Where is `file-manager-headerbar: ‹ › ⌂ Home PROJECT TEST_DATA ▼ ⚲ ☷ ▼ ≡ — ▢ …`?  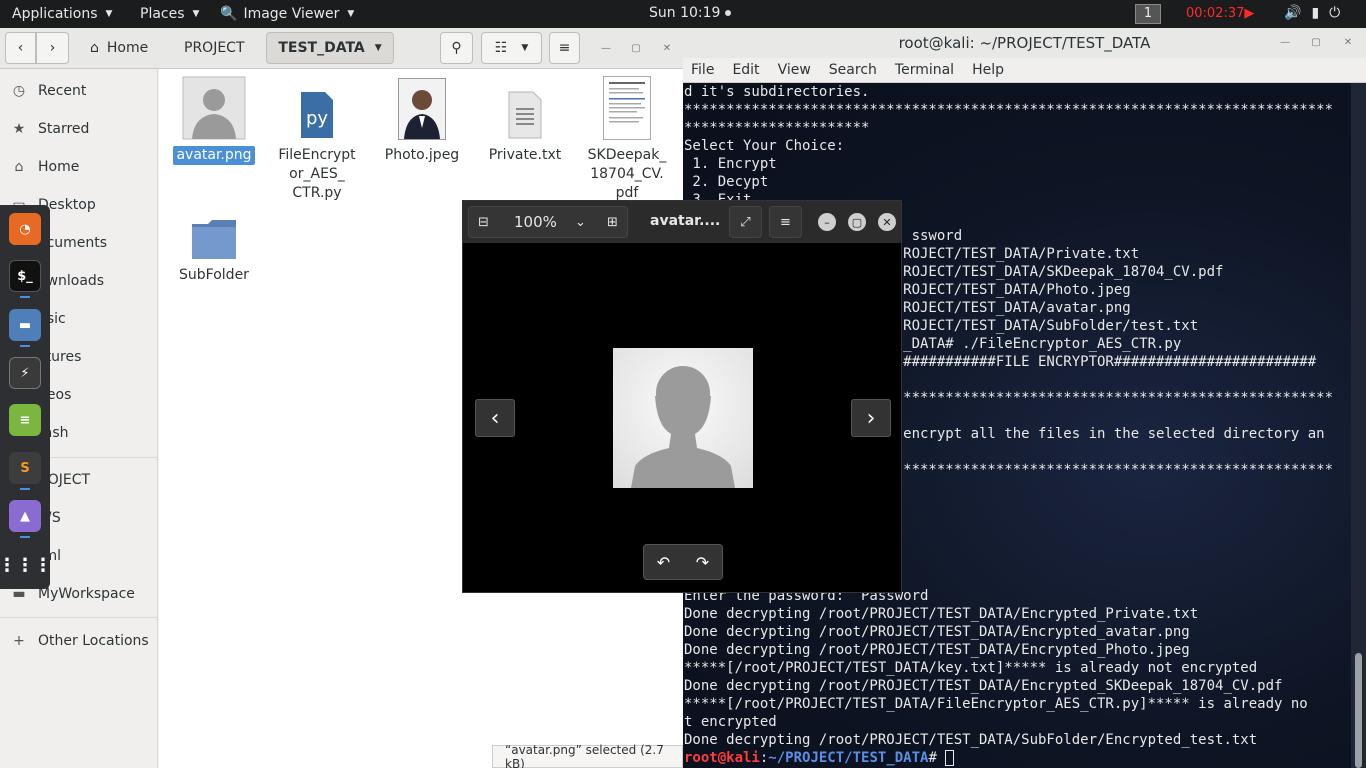
file-manager-headerbar: ‹ › ⌂ Home PROJECT TEST_DATA ▼ ⚲ ☷ ▼ ≡ — ▢ … is located at coordinates (341, 48).